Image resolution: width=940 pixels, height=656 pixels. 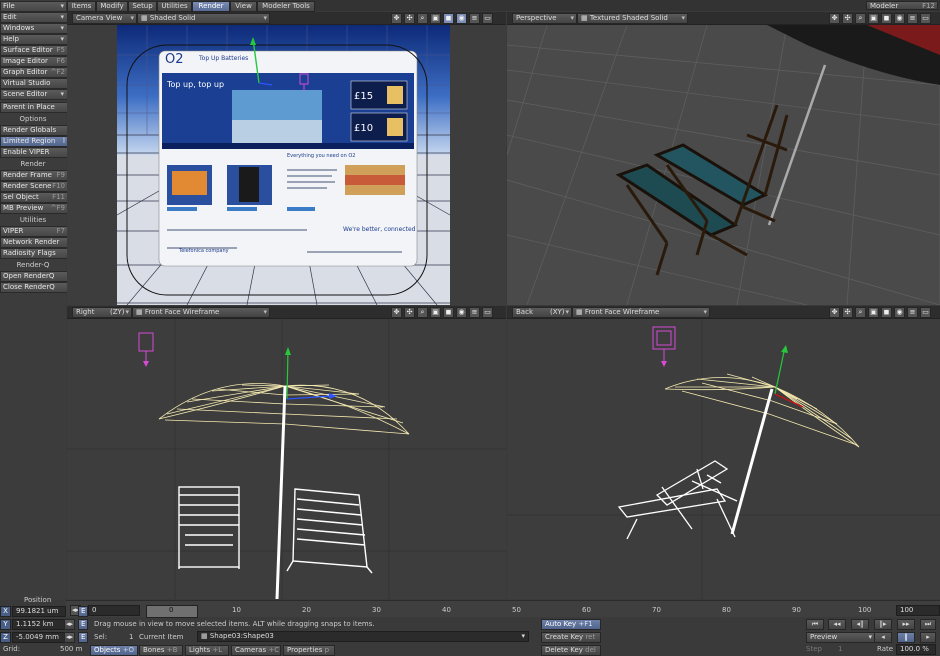 I want to click on virtual-studio-button: Virtual Studio, so click(x=34, y=83).